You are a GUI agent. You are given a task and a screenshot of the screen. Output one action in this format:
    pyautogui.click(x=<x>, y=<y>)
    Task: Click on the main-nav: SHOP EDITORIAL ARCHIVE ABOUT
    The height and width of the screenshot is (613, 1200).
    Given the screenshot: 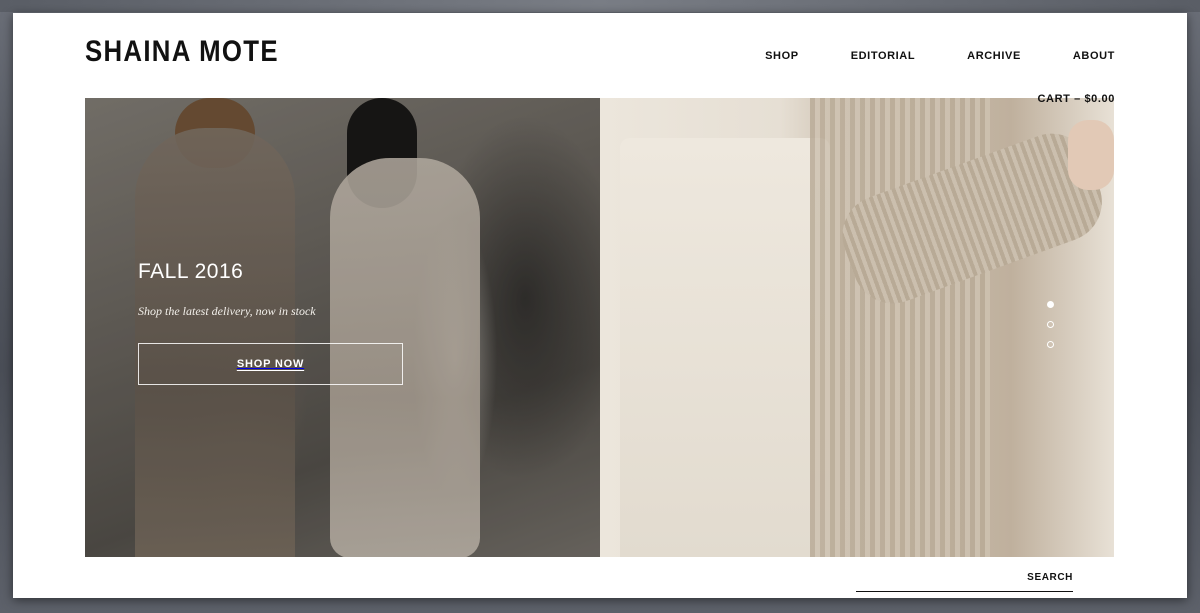 What is the action you would take?
    pyautogui.click(x=914, y=56)
    